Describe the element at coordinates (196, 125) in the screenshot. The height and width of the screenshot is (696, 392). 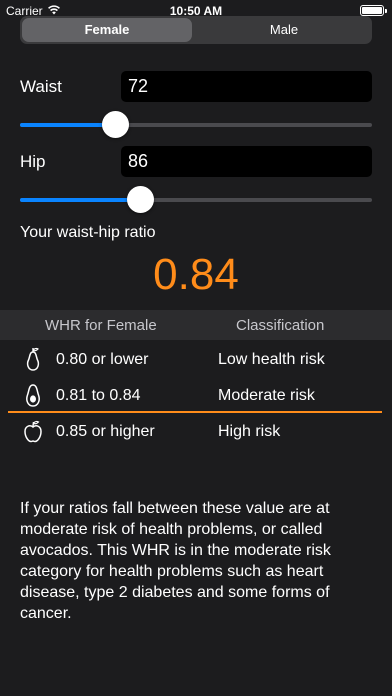
I see `waist-slider` at that location.